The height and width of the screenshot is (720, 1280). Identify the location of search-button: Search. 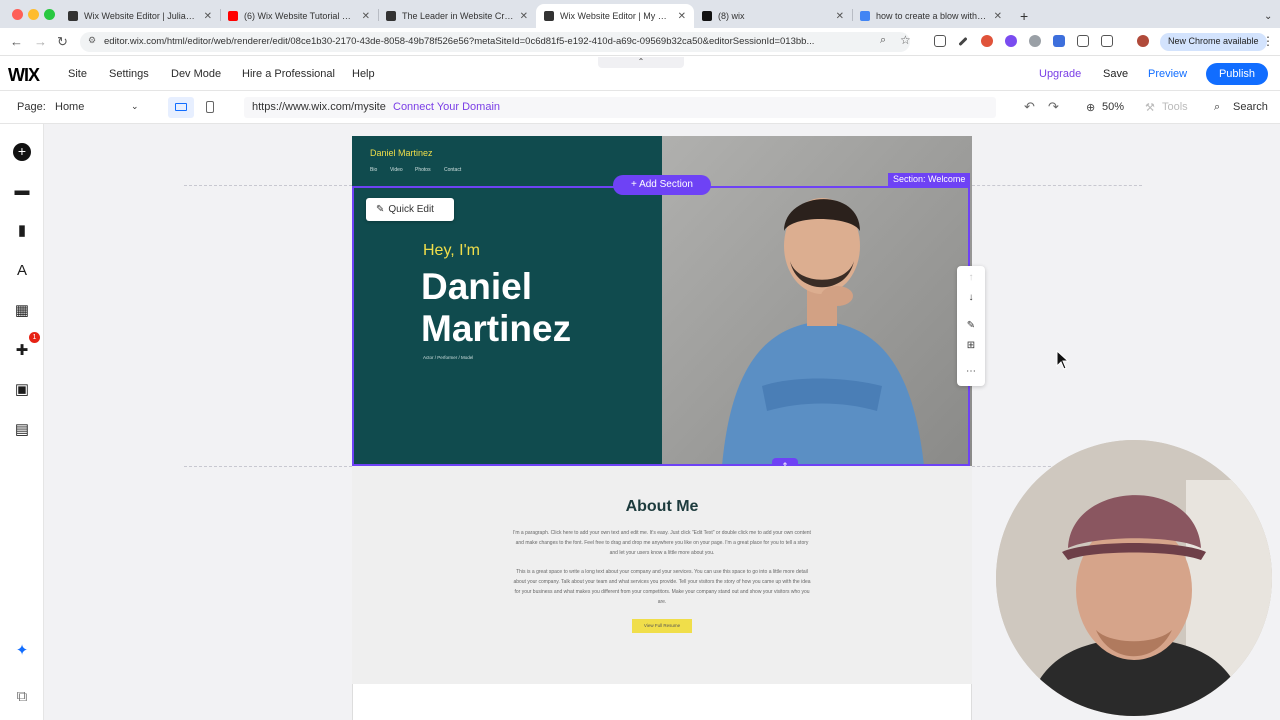
(1250, 107).